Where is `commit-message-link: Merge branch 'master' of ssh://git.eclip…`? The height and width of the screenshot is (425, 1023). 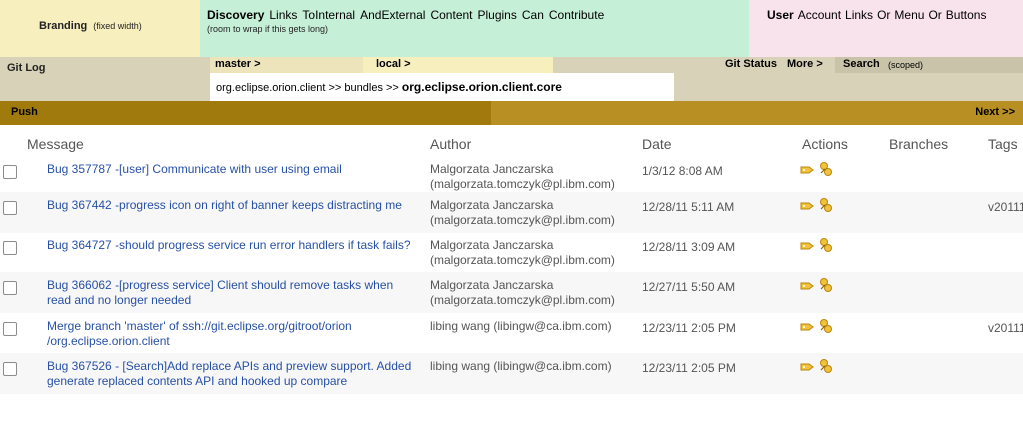
commit-message-link: Merge branch 'master' of ssh://git.eclip… is located at coordinates (229, 334).